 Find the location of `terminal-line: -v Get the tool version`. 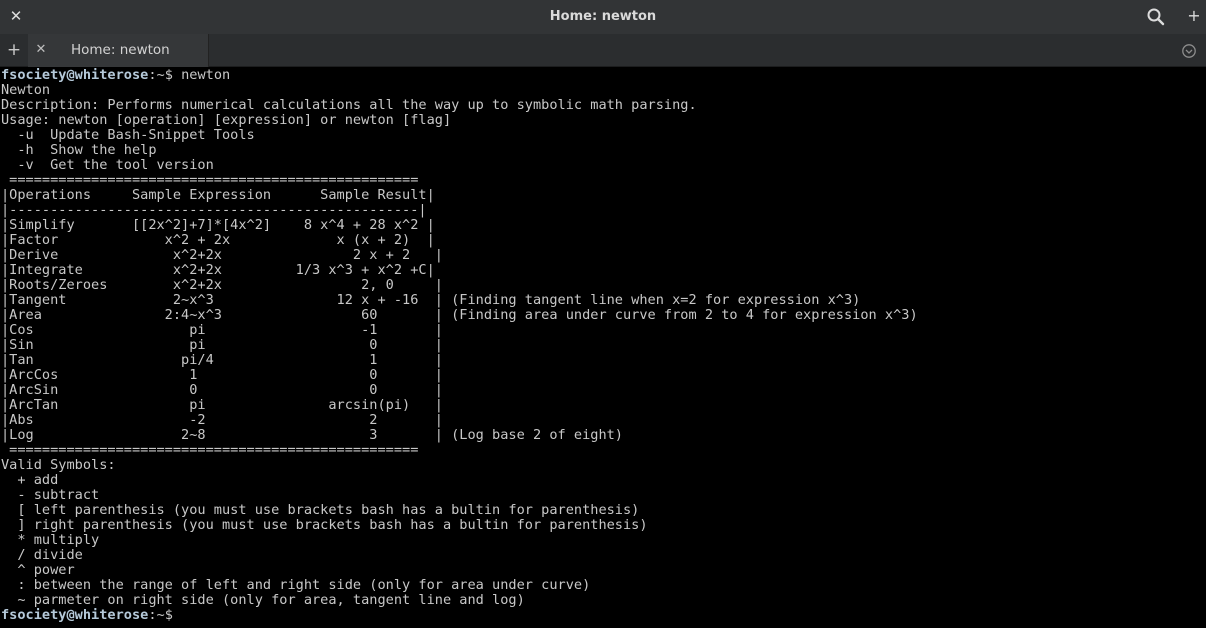

terminal-line: -v Get the tool version is located at coordinates (107, 165).